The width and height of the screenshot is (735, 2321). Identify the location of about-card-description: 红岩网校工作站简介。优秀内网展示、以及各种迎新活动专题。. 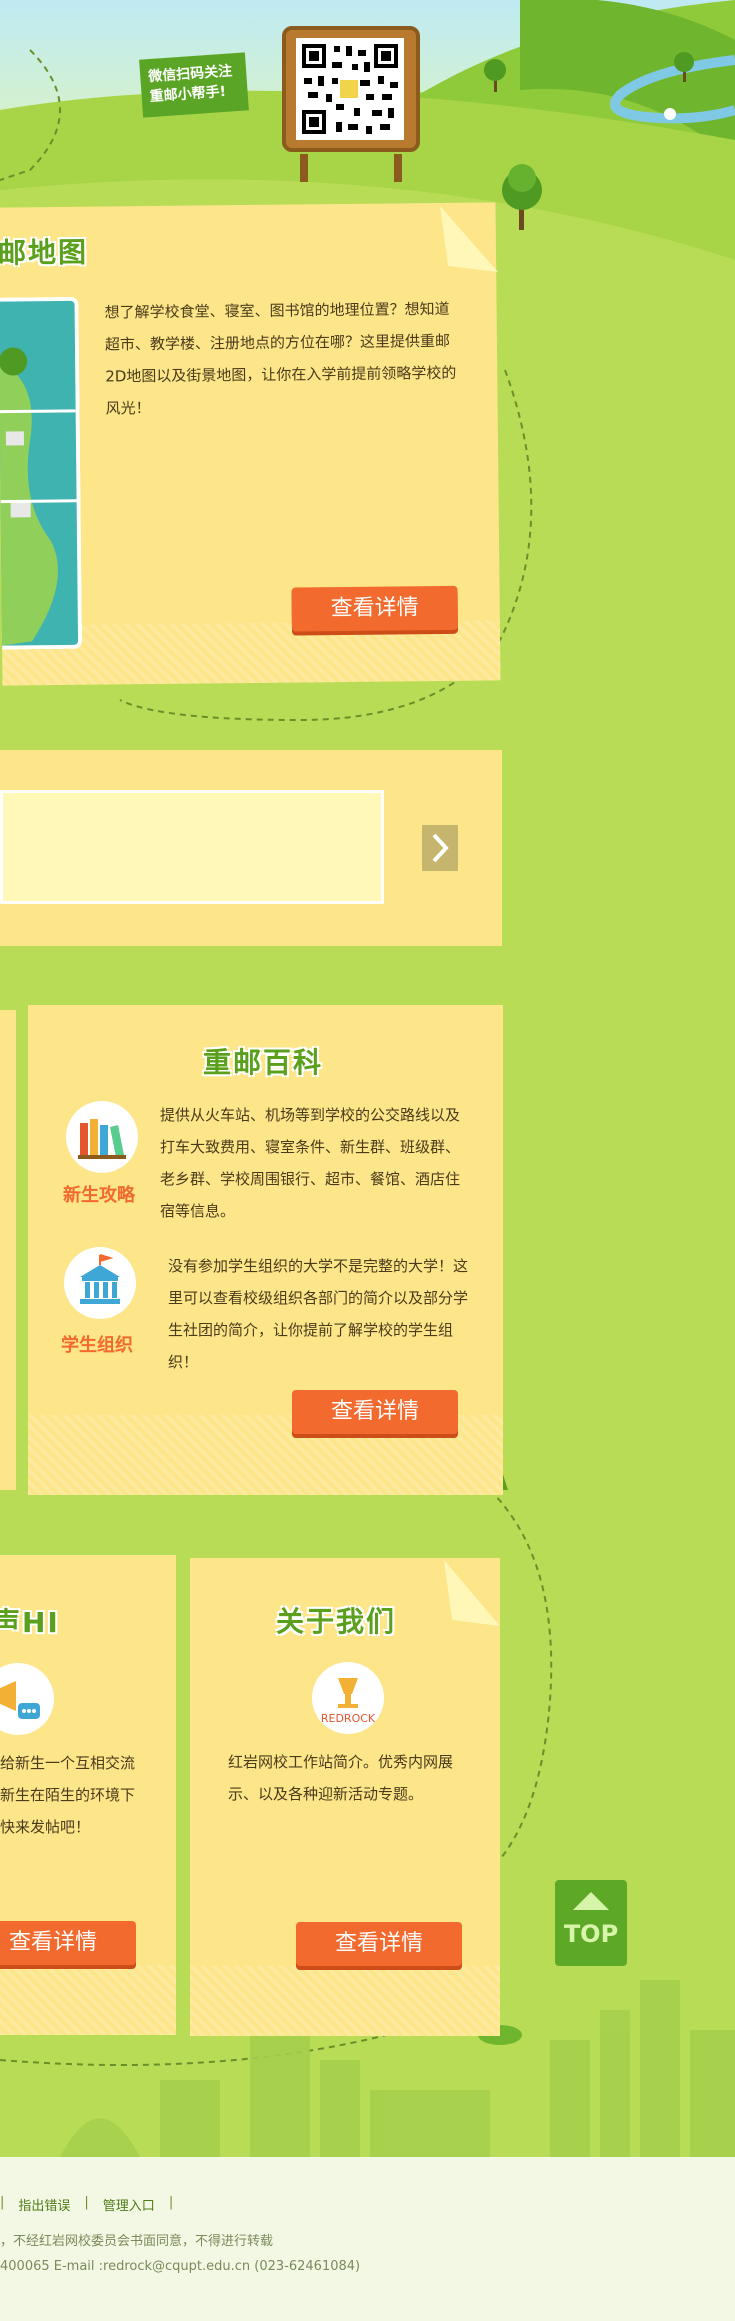
(341, 1778).